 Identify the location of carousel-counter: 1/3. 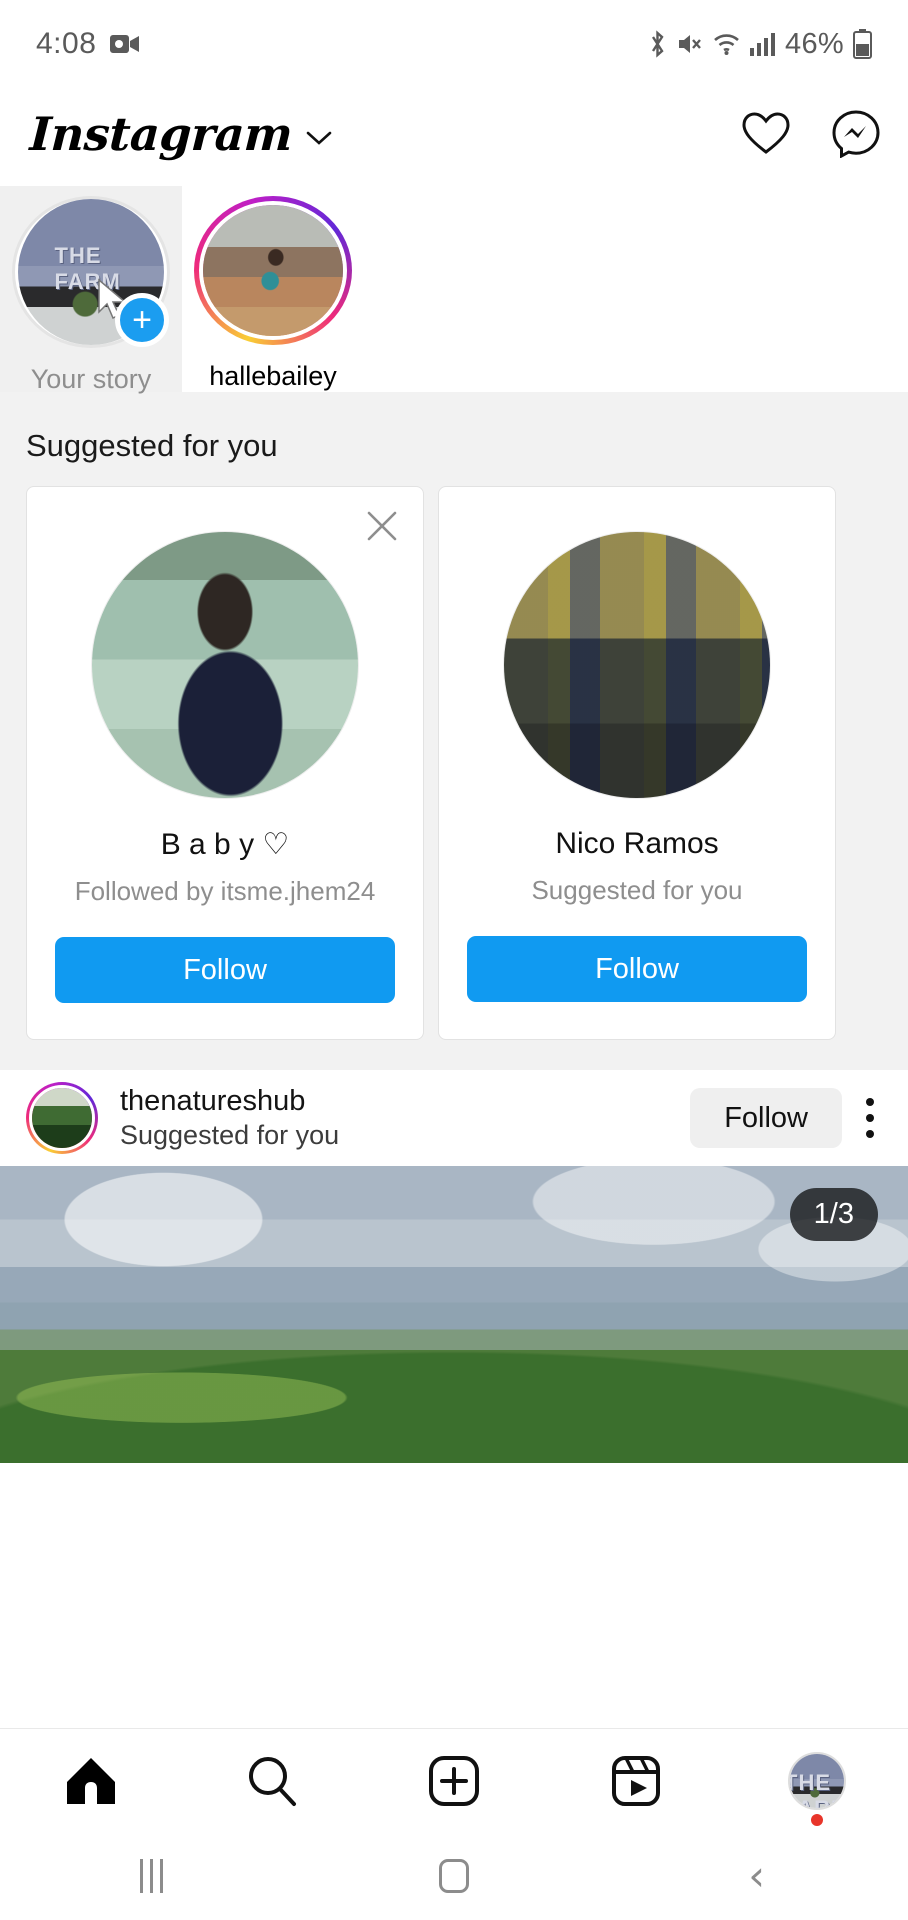
(833, 1214).